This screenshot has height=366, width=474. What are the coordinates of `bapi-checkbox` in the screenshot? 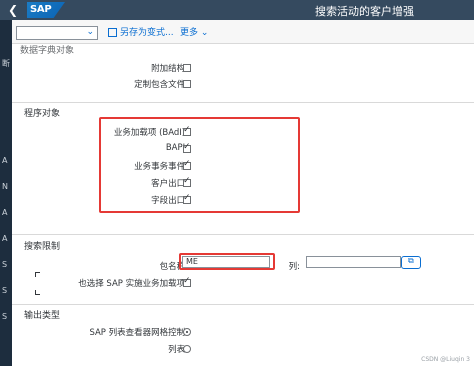 It's located at (187, 147).